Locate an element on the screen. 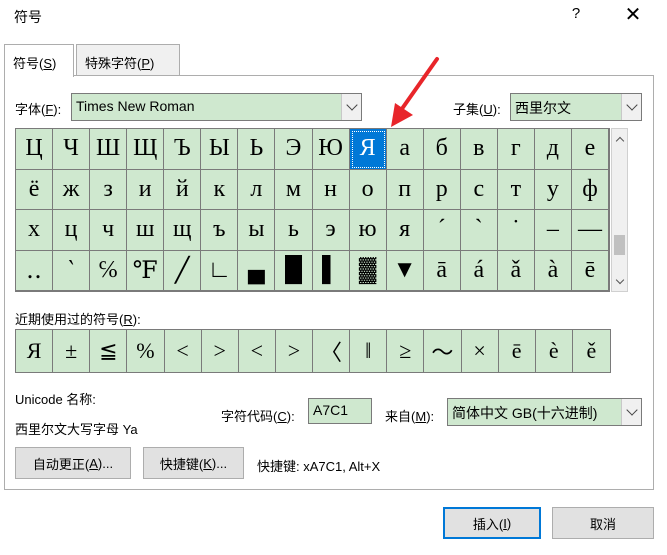  symbol-cell: н is located at coordinates (331, 189).